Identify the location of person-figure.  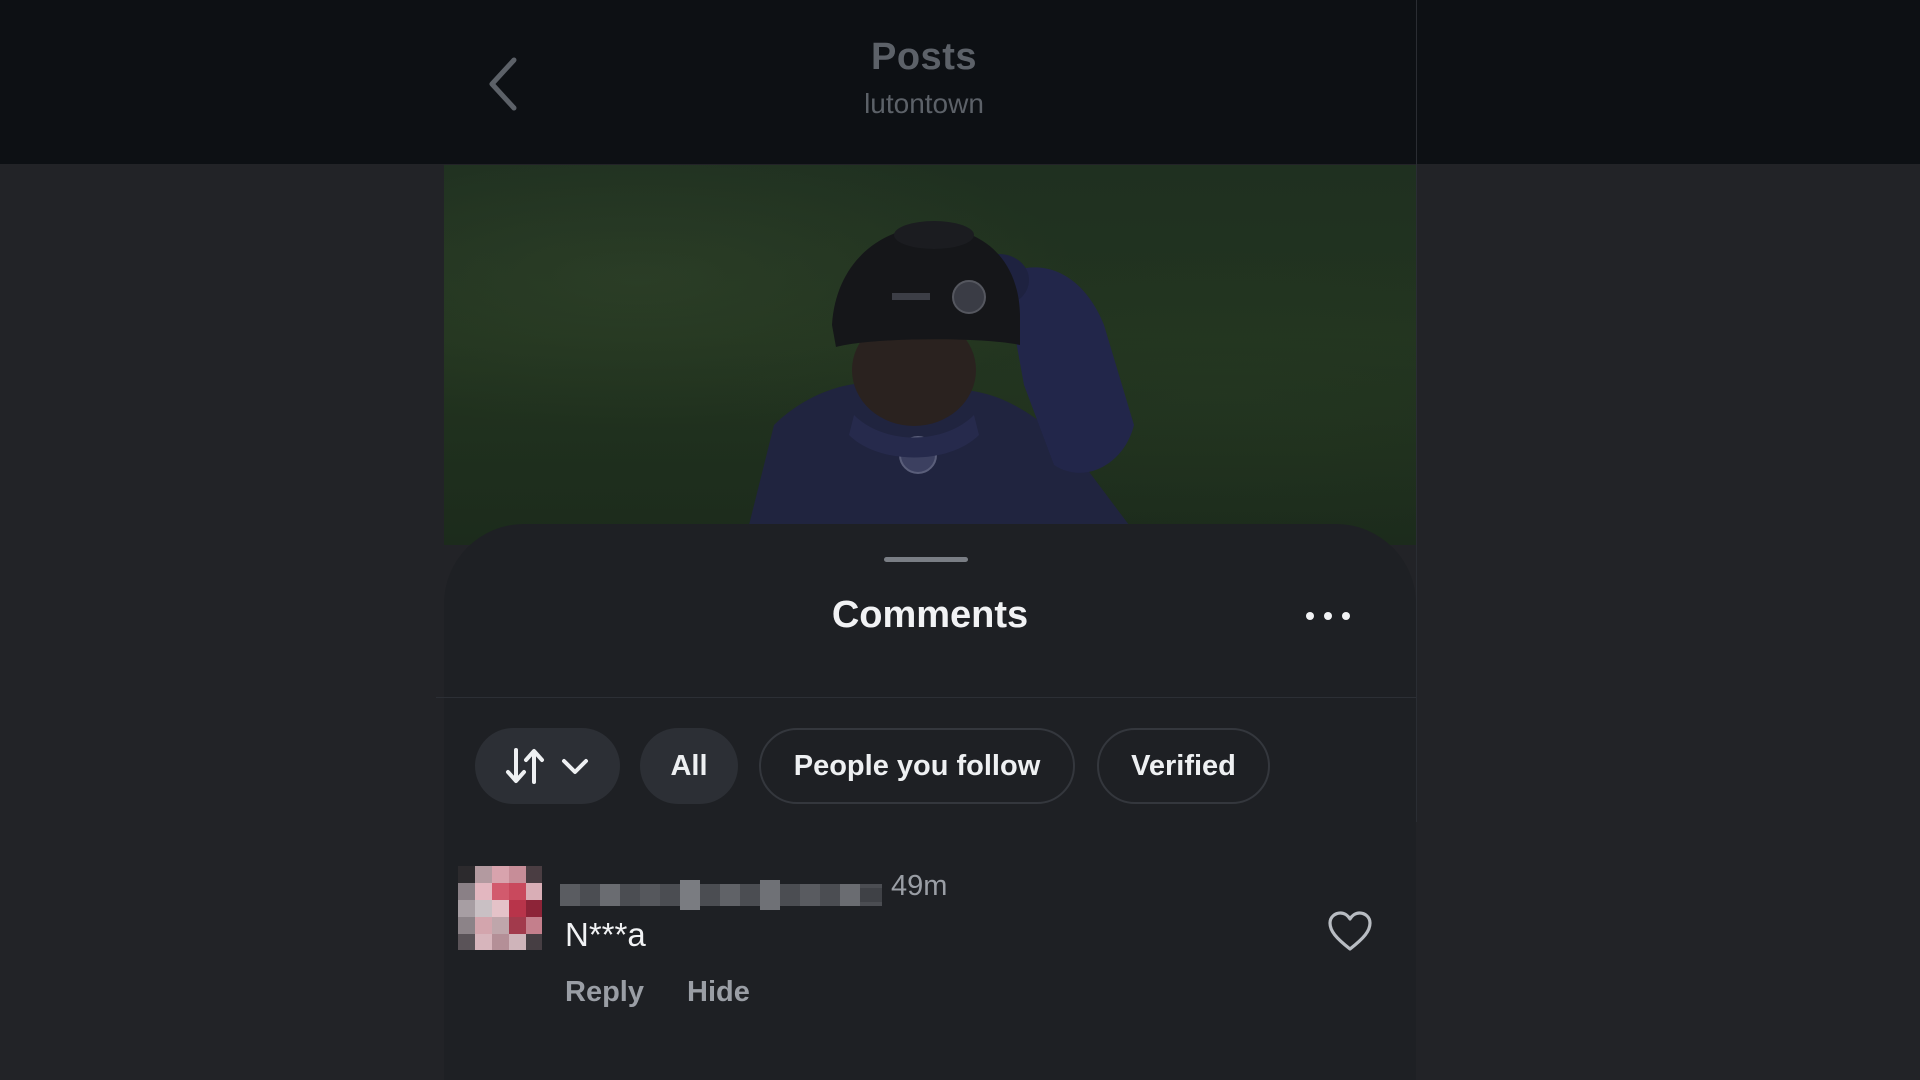
(944, 383).